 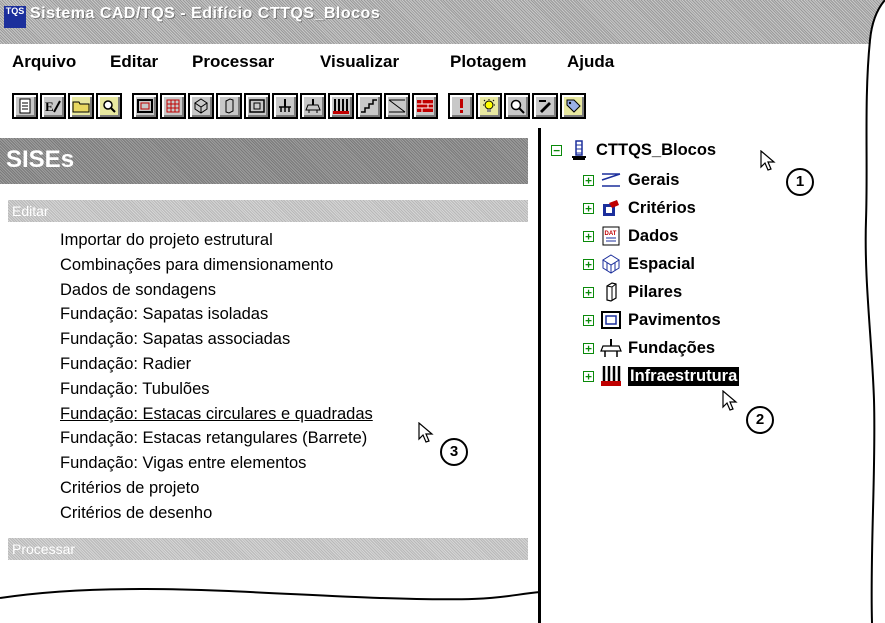 What do you see at coordinates (15, 17) in the screenshot?
I see `tqs-logo-icon: TQS` at bounding box center [15, 17].